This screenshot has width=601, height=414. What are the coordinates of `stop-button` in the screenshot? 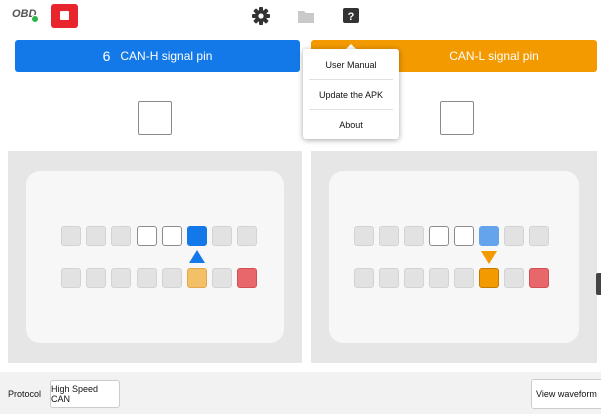 It's located at (64, 16).